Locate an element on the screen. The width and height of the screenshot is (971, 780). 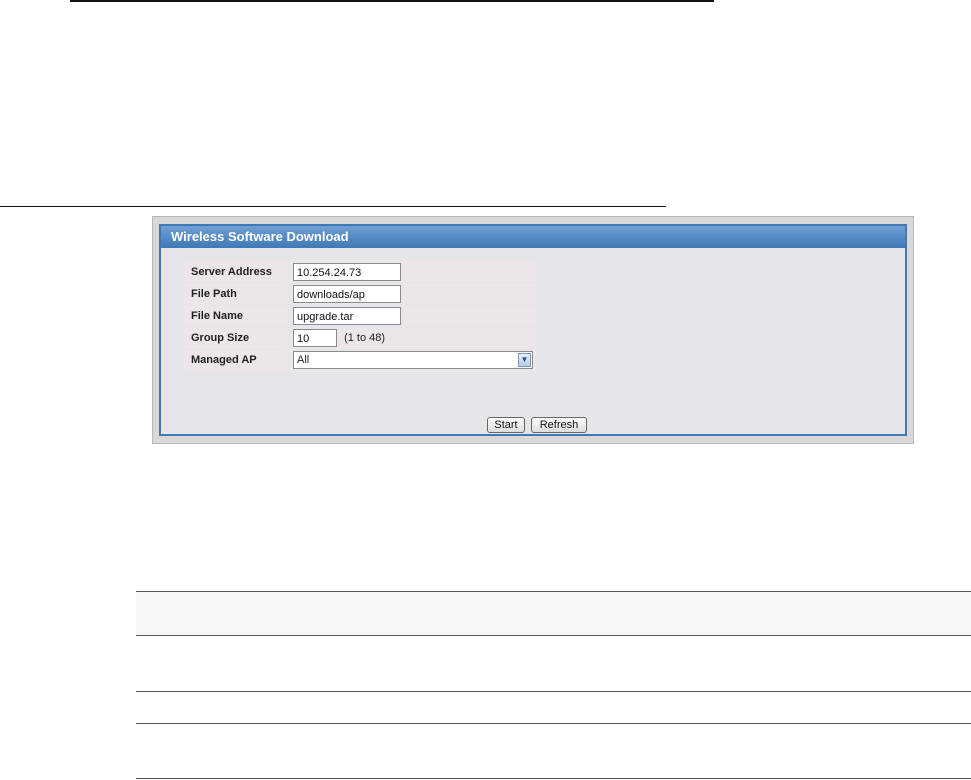
managed-ap-selected-value: All is located at coordinates (303, 360).